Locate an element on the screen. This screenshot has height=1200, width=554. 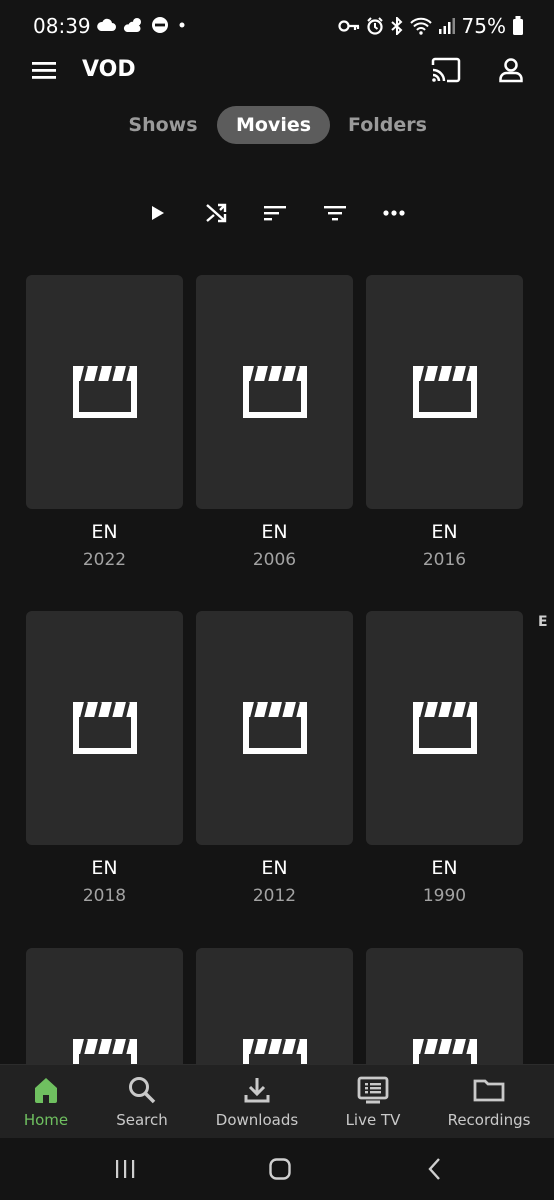
recent-apps-icon is located at coordinates (125, 1169).